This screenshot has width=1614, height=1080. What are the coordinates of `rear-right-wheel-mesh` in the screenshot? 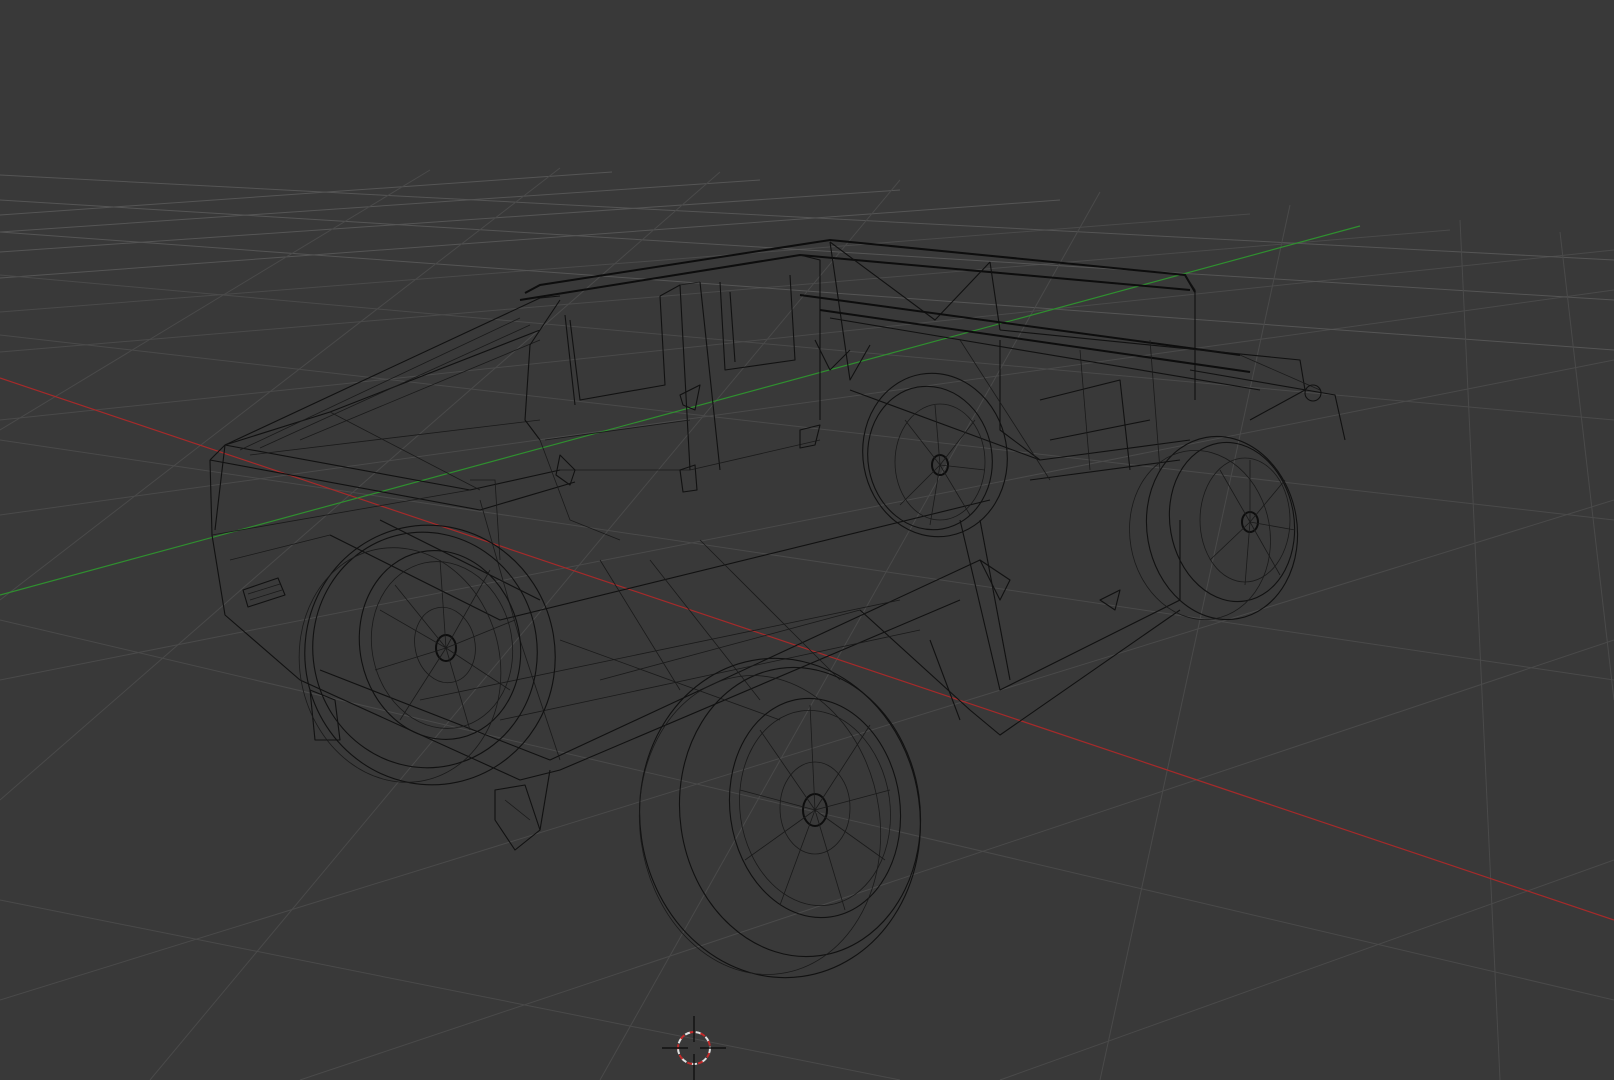 It's located at (1214, 528).